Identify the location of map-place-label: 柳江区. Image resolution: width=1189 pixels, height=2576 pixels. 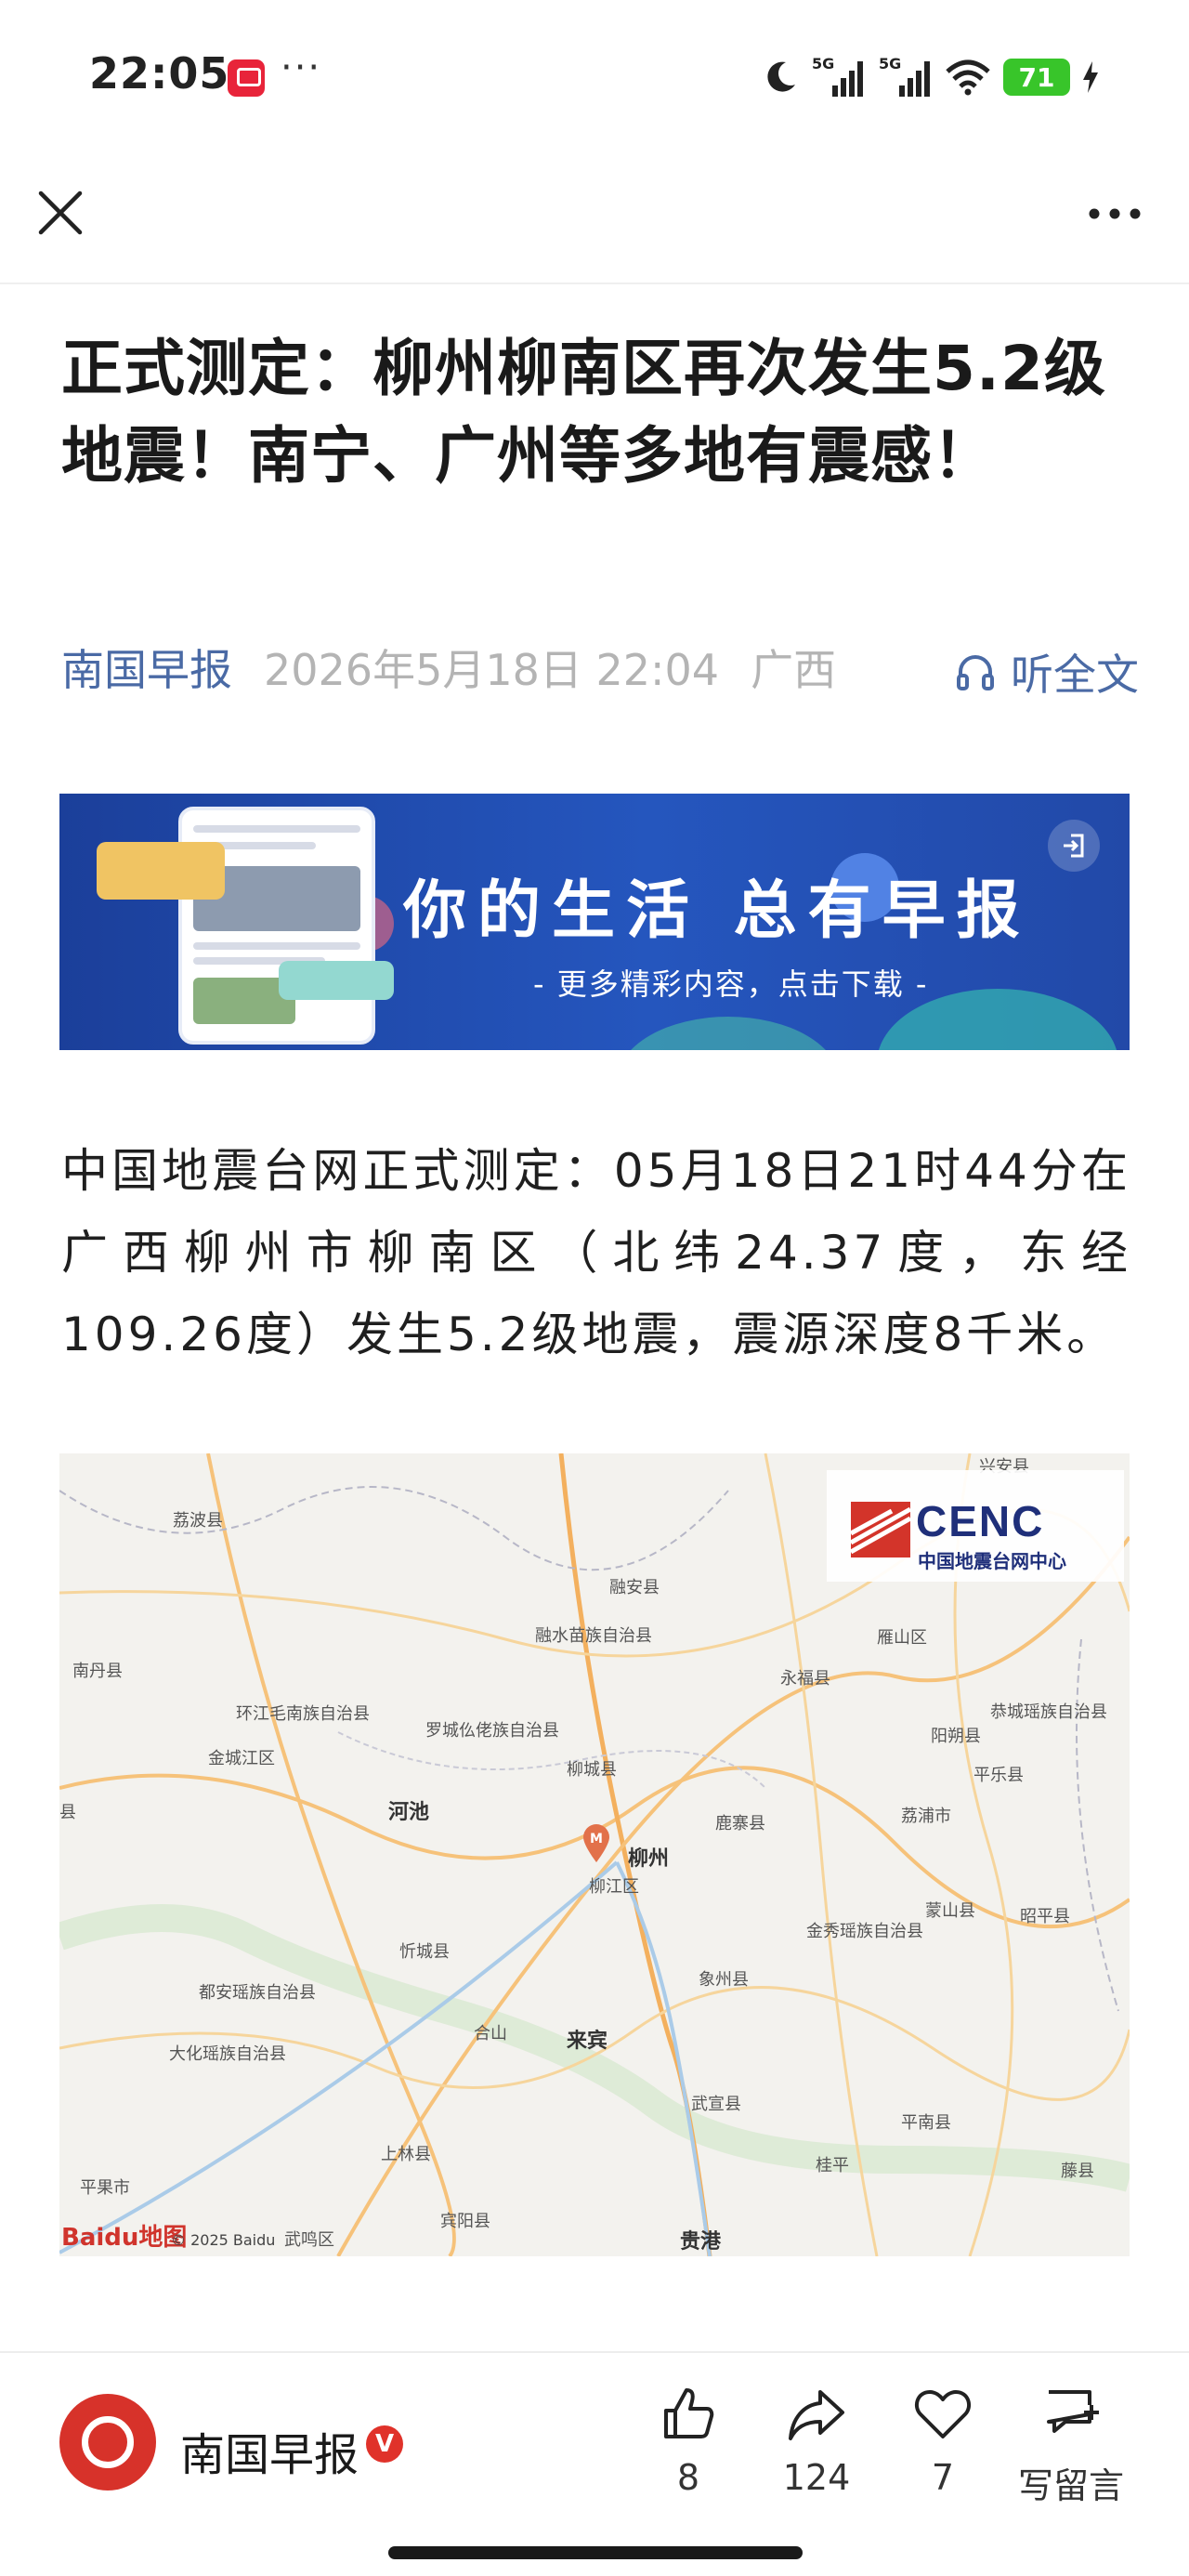
(614, 1887).